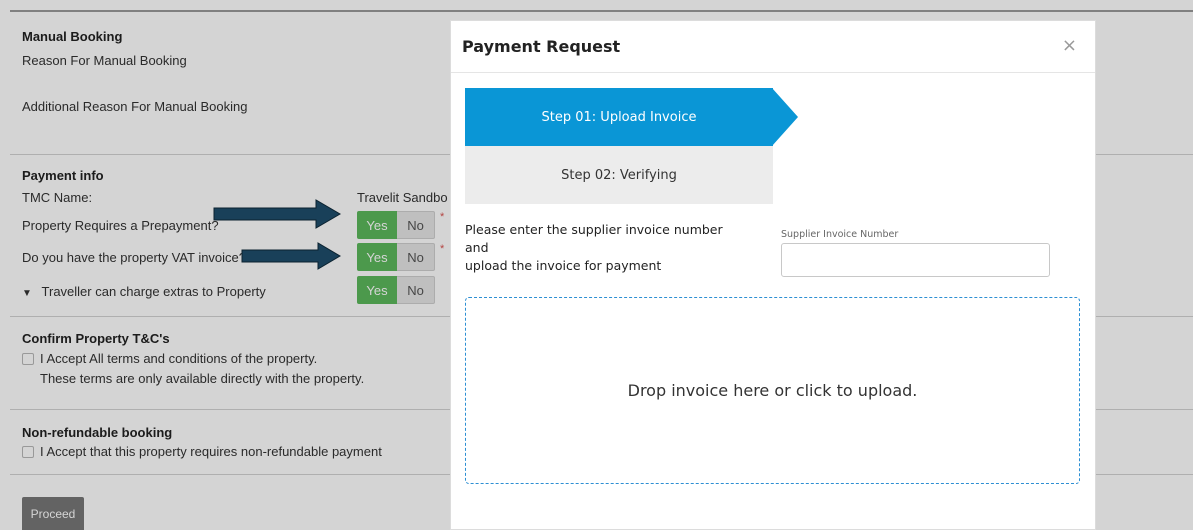  What do you see at coordinates (785, 117) in the screenshot?
I see `step-arrow-icon` at bounding box center [785, 117].